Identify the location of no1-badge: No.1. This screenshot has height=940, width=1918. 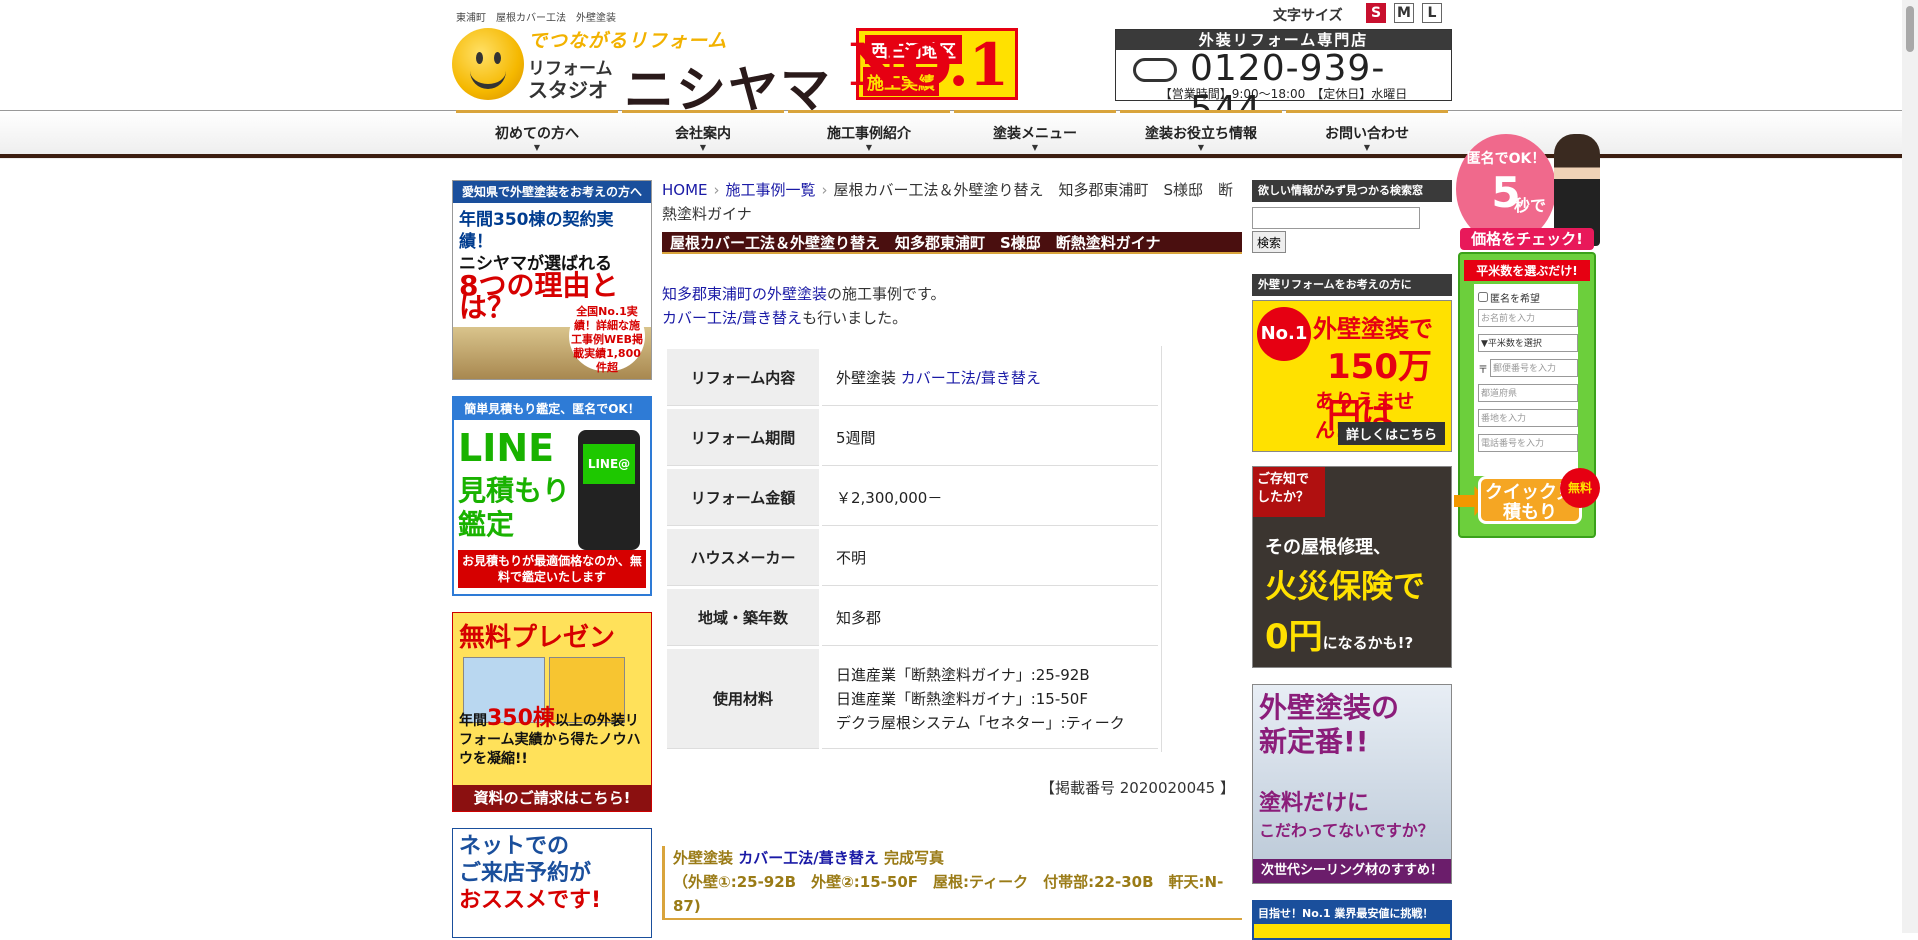
(1284, 334).